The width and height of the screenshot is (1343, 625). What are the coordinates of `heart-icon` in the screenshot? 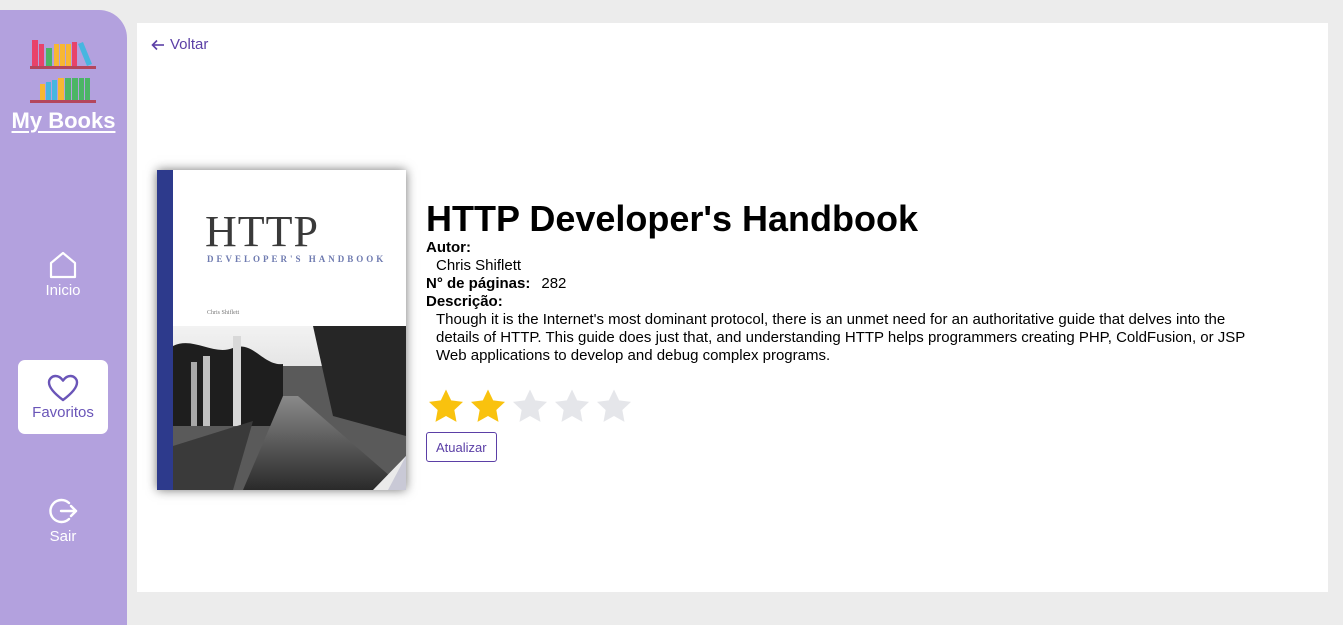 It's located at (63, 387).